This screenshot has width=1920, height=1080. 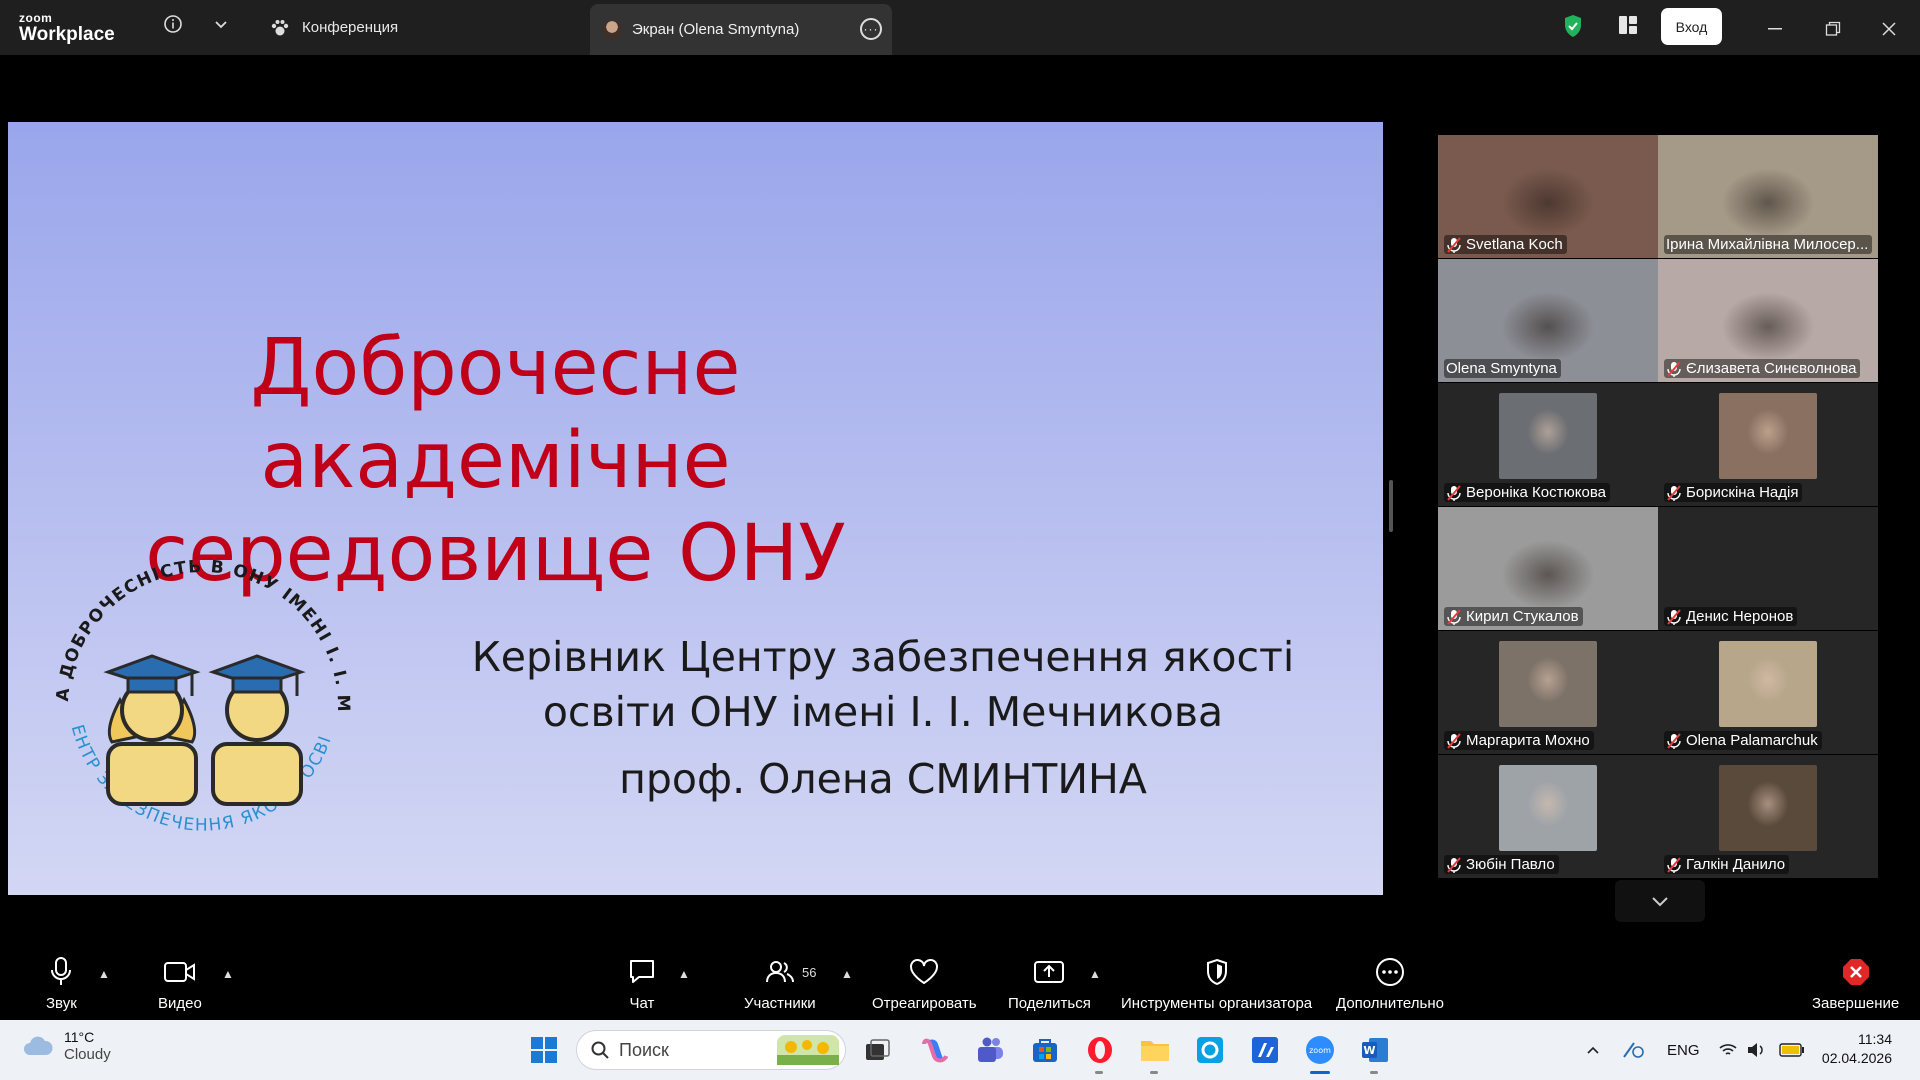 I want to click on share-options-caret: ▲, so click(x=1095, y=974).